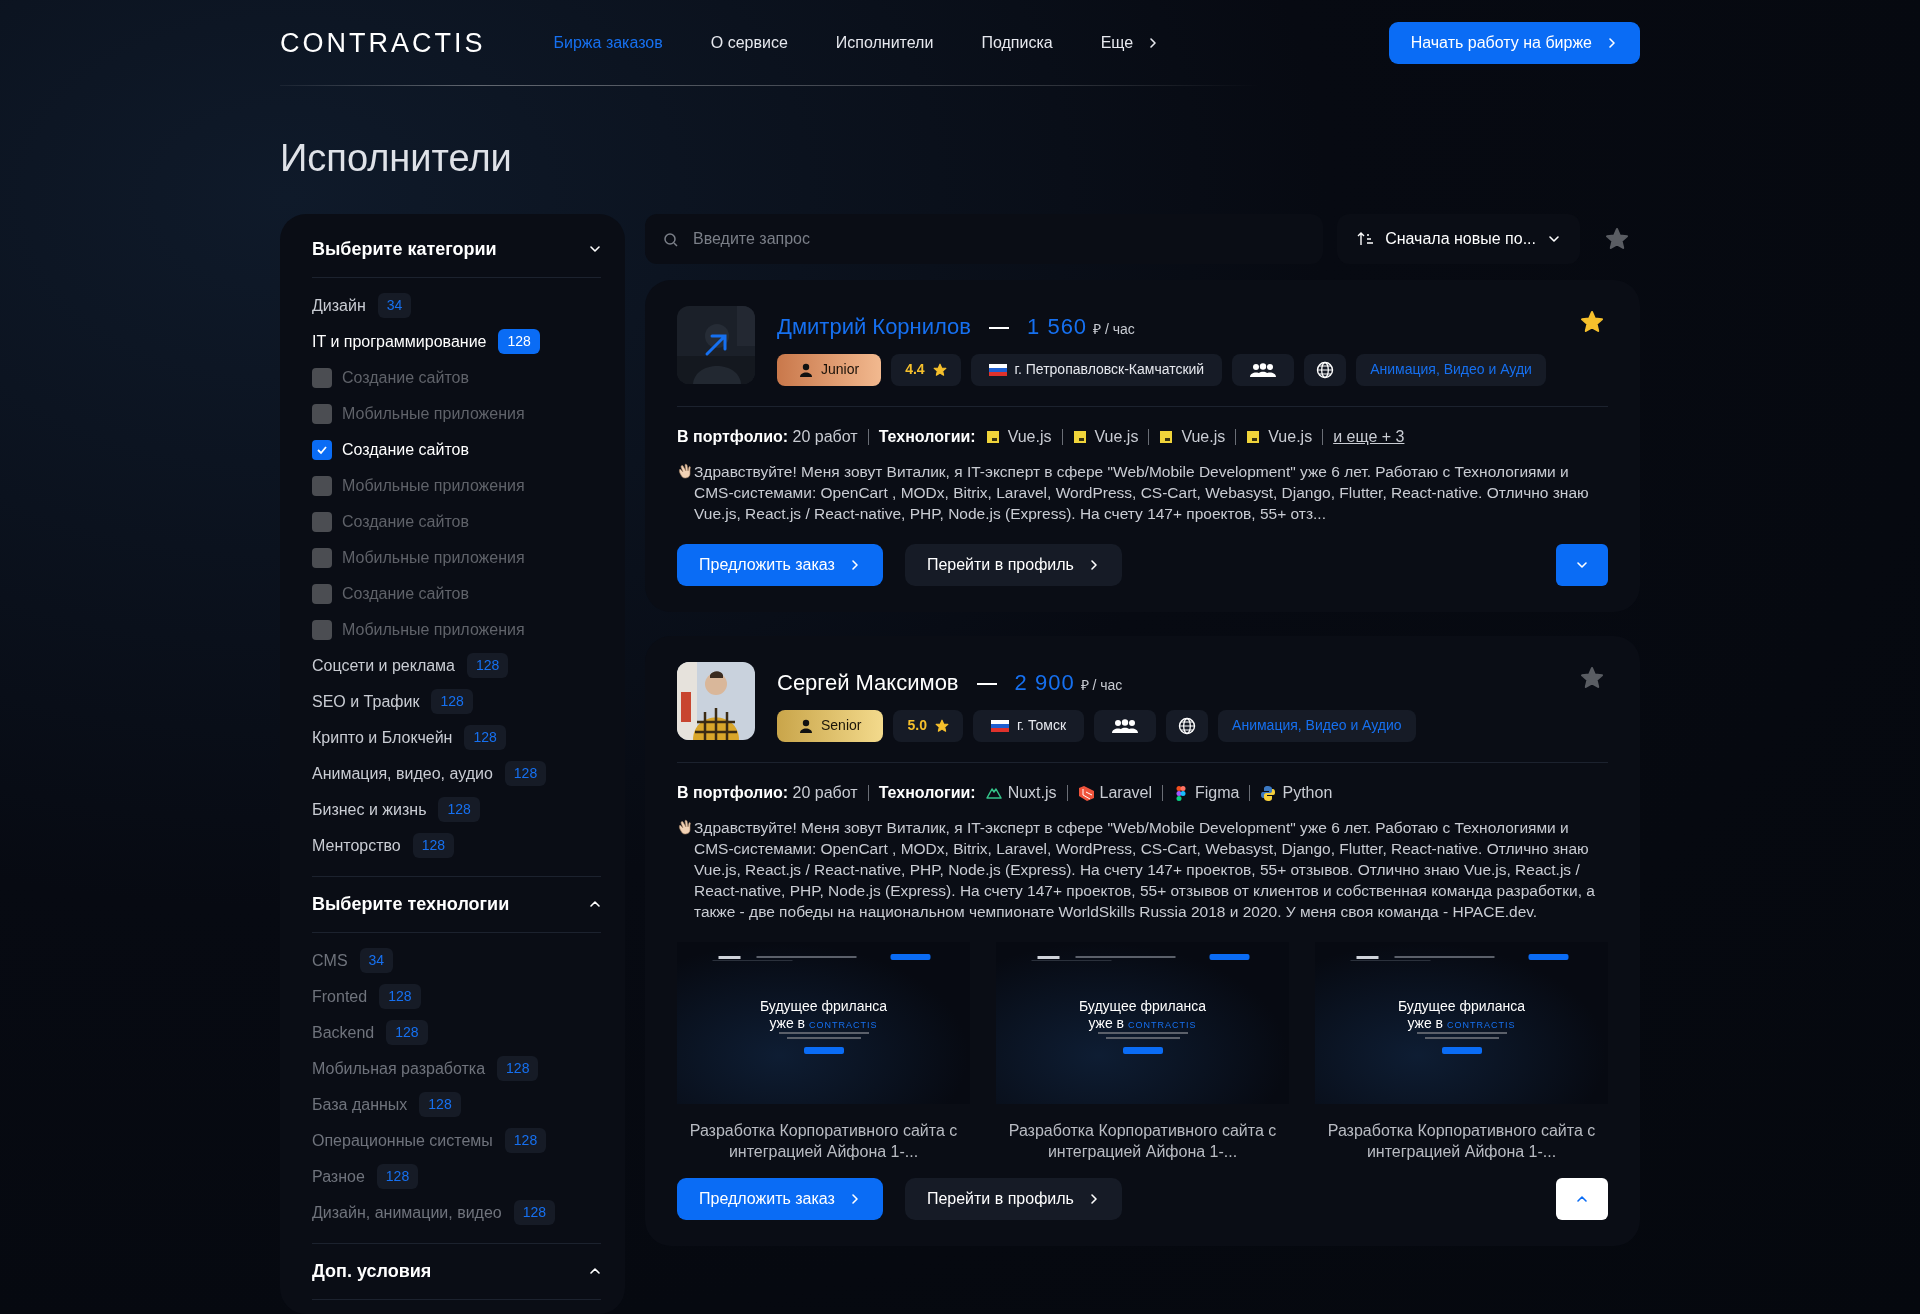  I want to click on category-label: IT и программирование, so click(399, 341).